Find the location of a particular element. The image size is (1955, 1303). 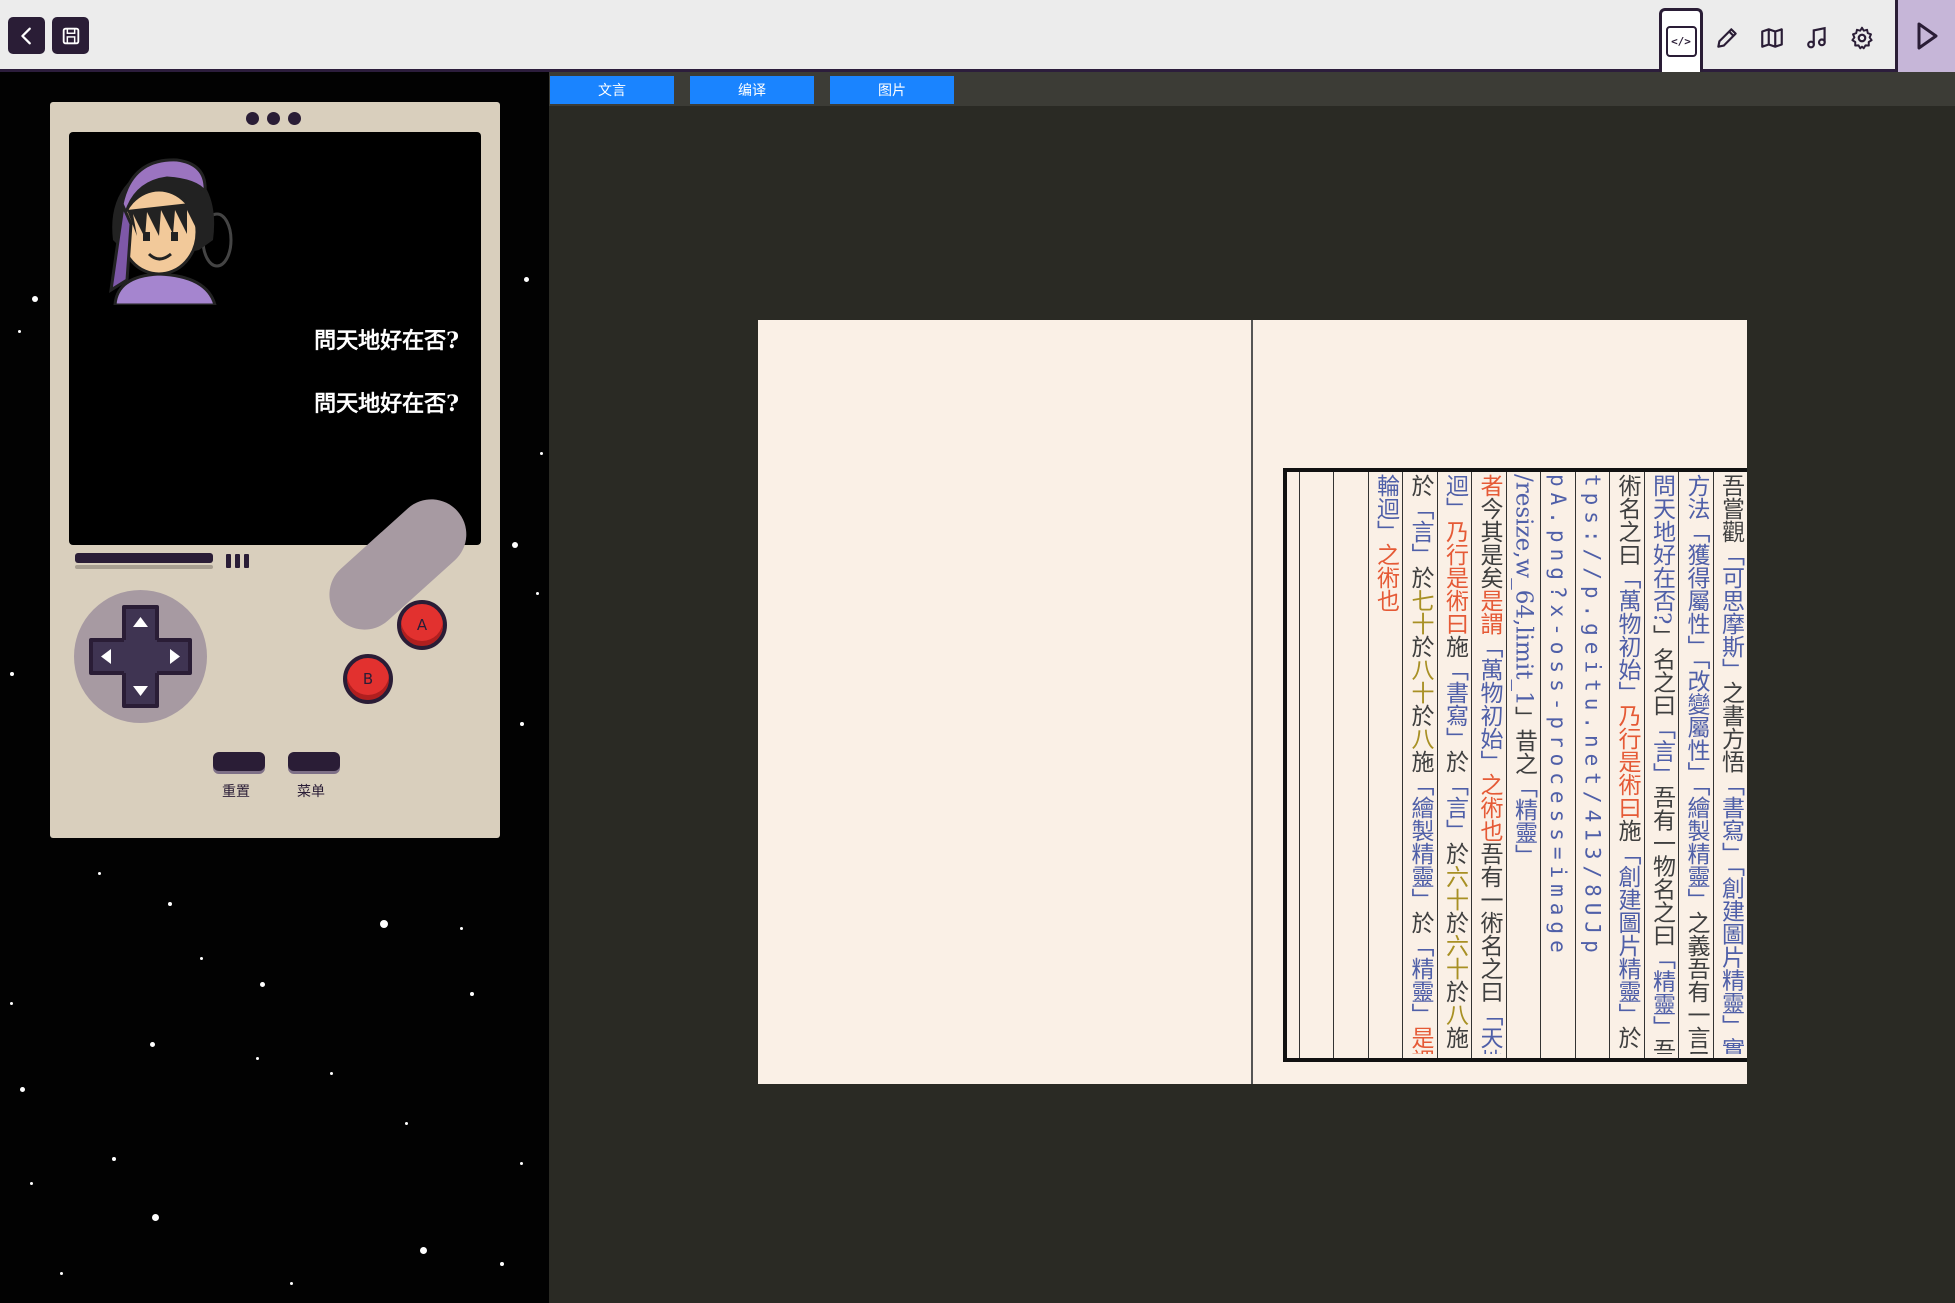

code-line: 問天地好在否?」名之曰「言」吾有一物名之曰「精靈」吾有 is located at coordinates (1661, 764).